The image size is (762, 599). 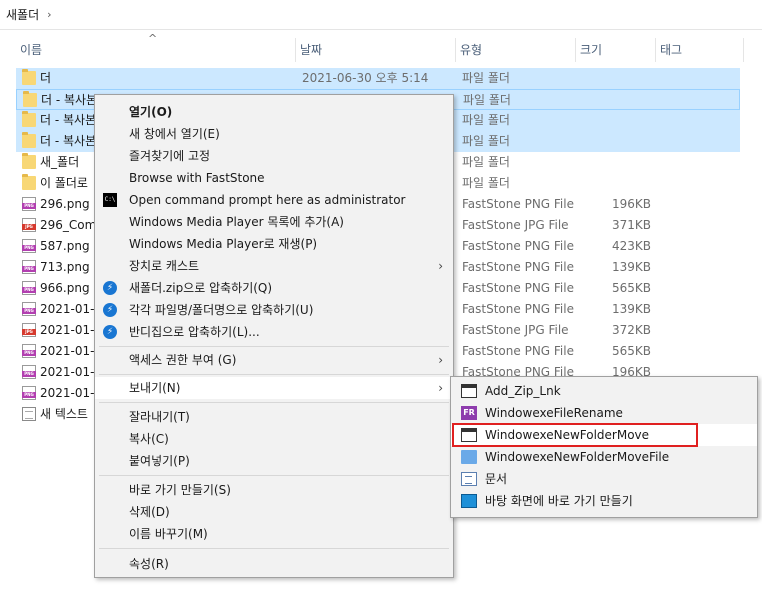 I want to click on menu-item-browse-faststone: Browse with FastStone, so click(x=274, y=178).